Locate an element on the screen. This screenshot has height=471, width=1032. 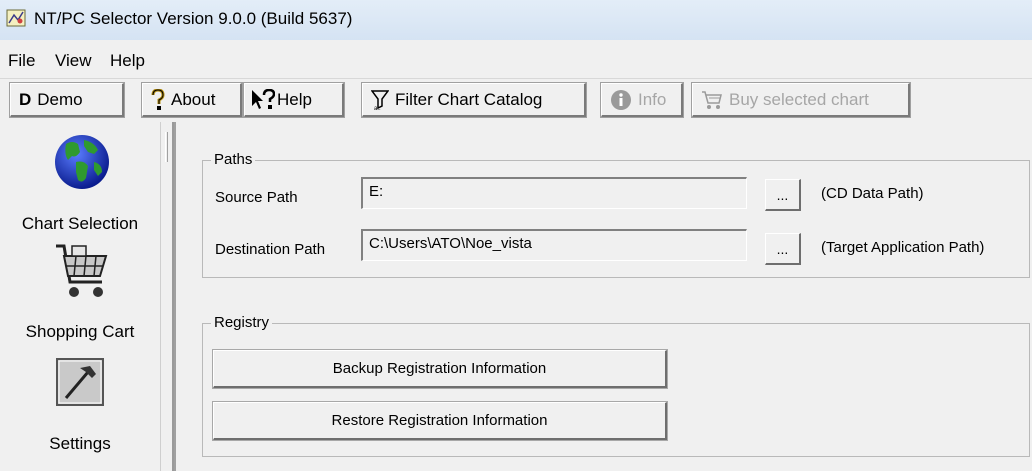
sidebar-item-shopping-cart: Shopping Cart is located at coordinates (80, 294).